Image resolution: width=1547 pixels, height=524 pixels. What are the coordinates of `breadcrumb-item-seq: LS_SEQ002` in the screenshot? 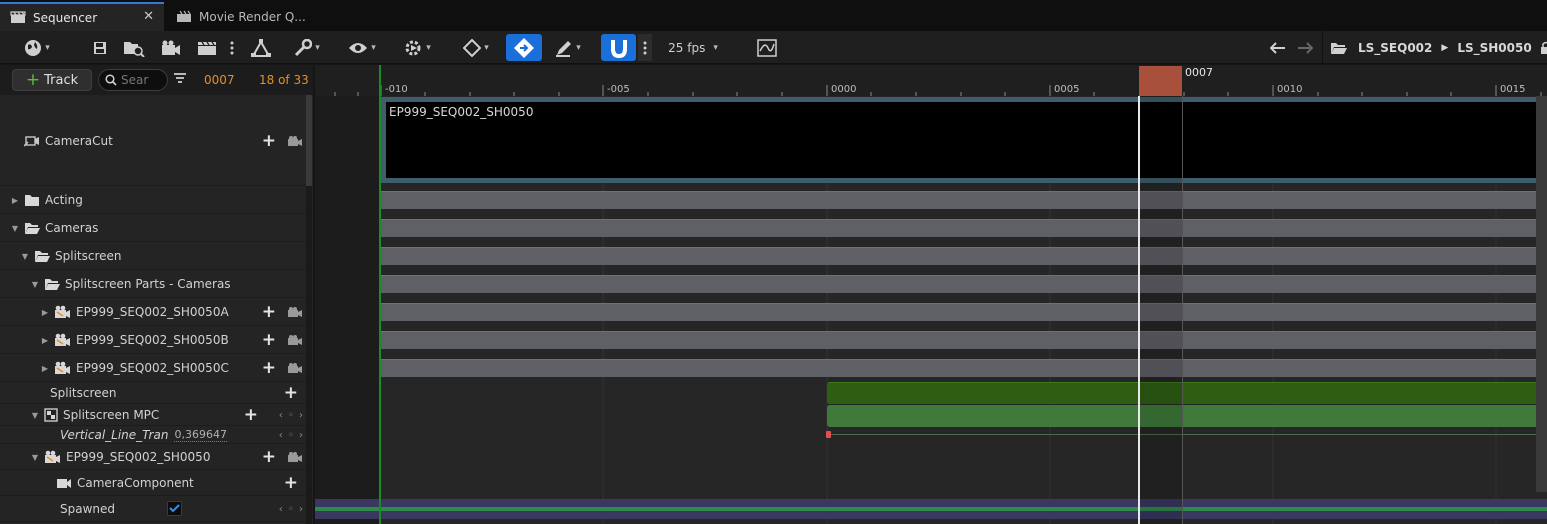 It's located at (1395, 48).